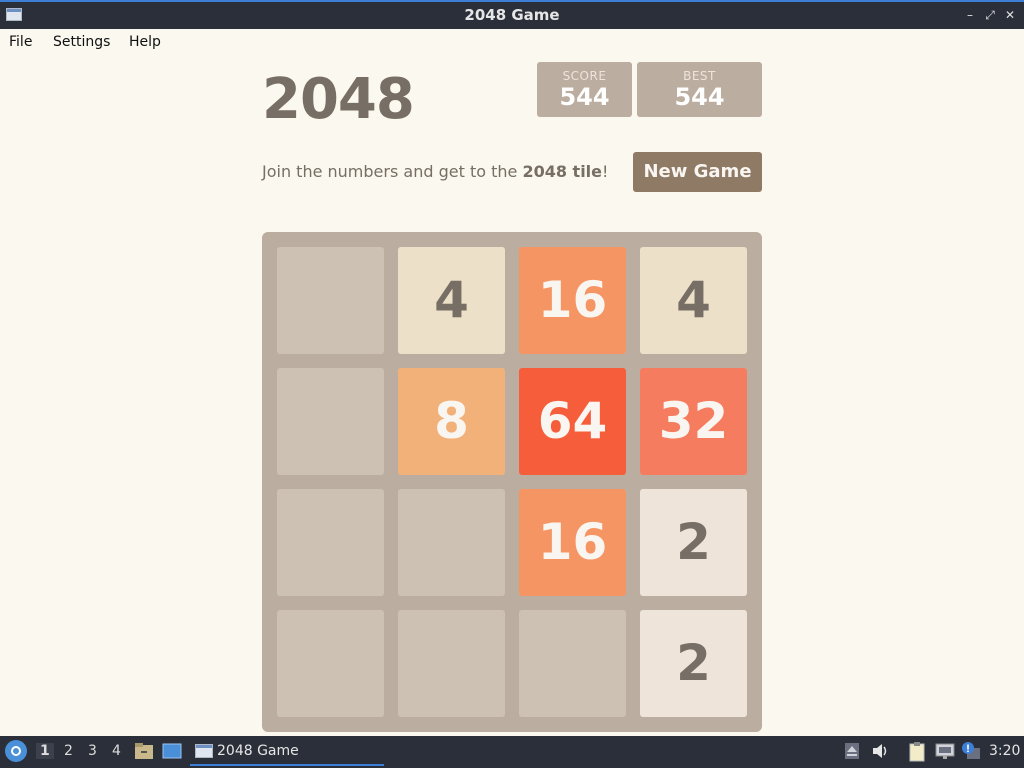 The image size is (1024, 768). I want to click on window-title: 2048 Game, so click(512, 15).